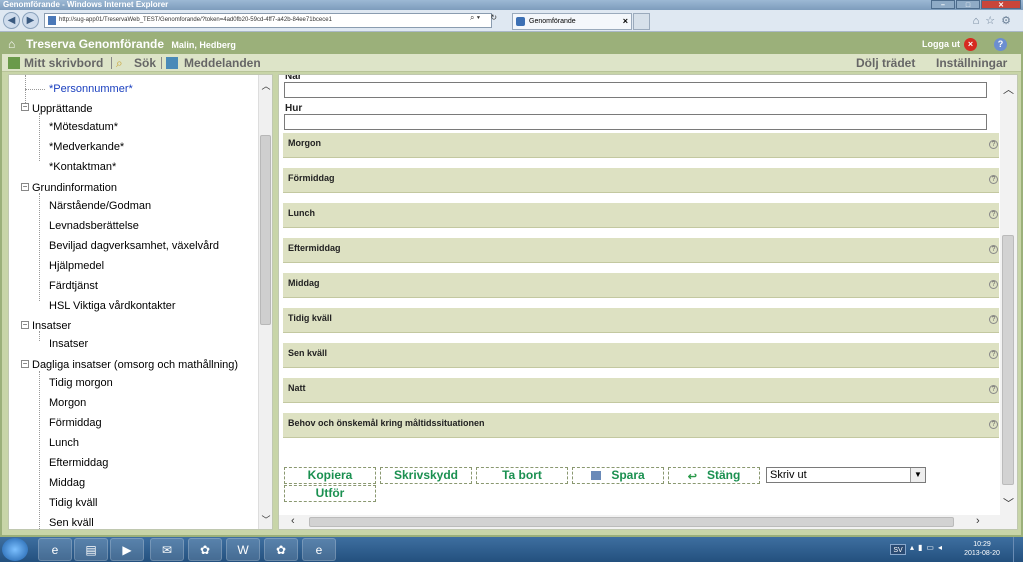 The height and width of the screenshot is (562, 1023). What do you see at coordinates (25, 187) in the screenshot?
I see `tree-toggle-grundinformation: −` at bounding box center [25, 187].